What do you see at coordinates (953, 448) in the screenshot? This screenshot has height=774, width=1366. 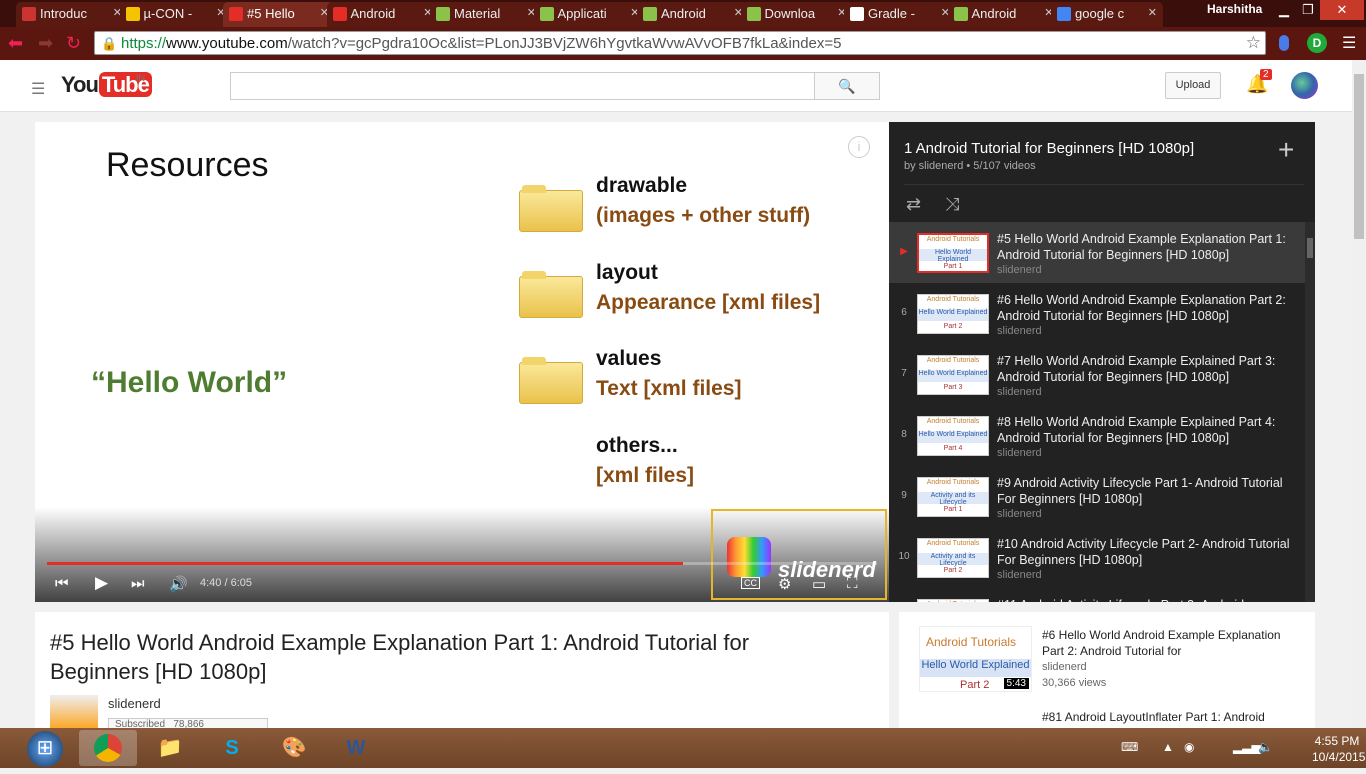 I see `thumb-text: Part 4` at bounding box center [953, 448].